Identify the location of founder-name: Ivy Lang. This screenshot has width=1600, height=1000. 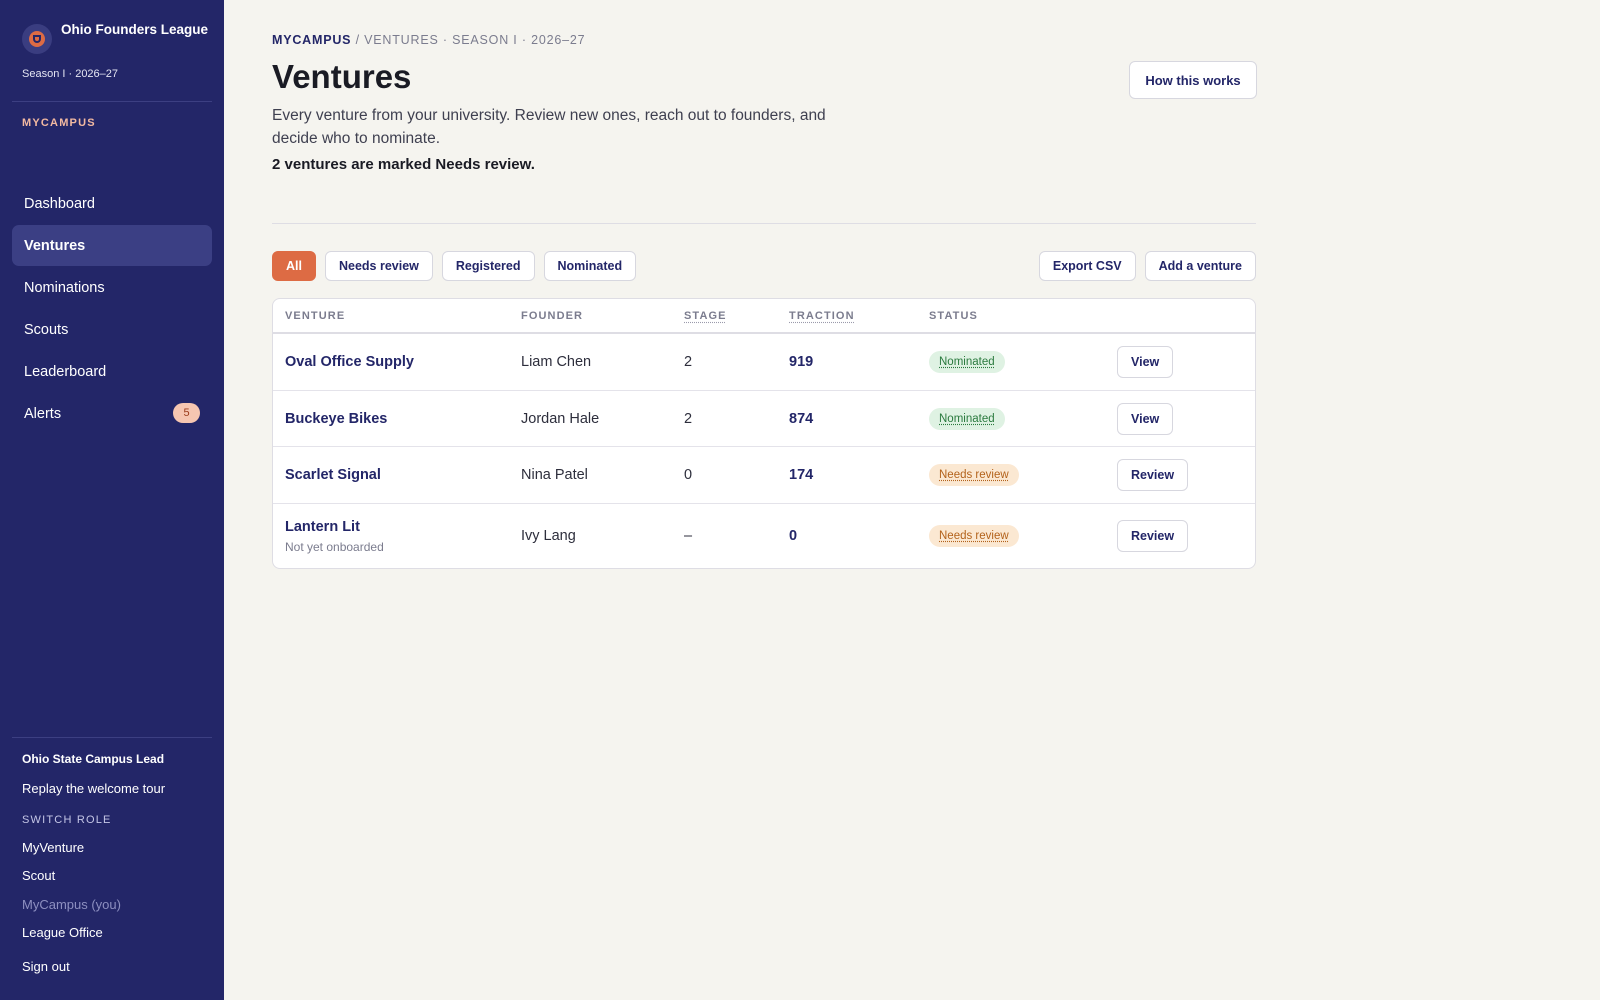
(548, 536).